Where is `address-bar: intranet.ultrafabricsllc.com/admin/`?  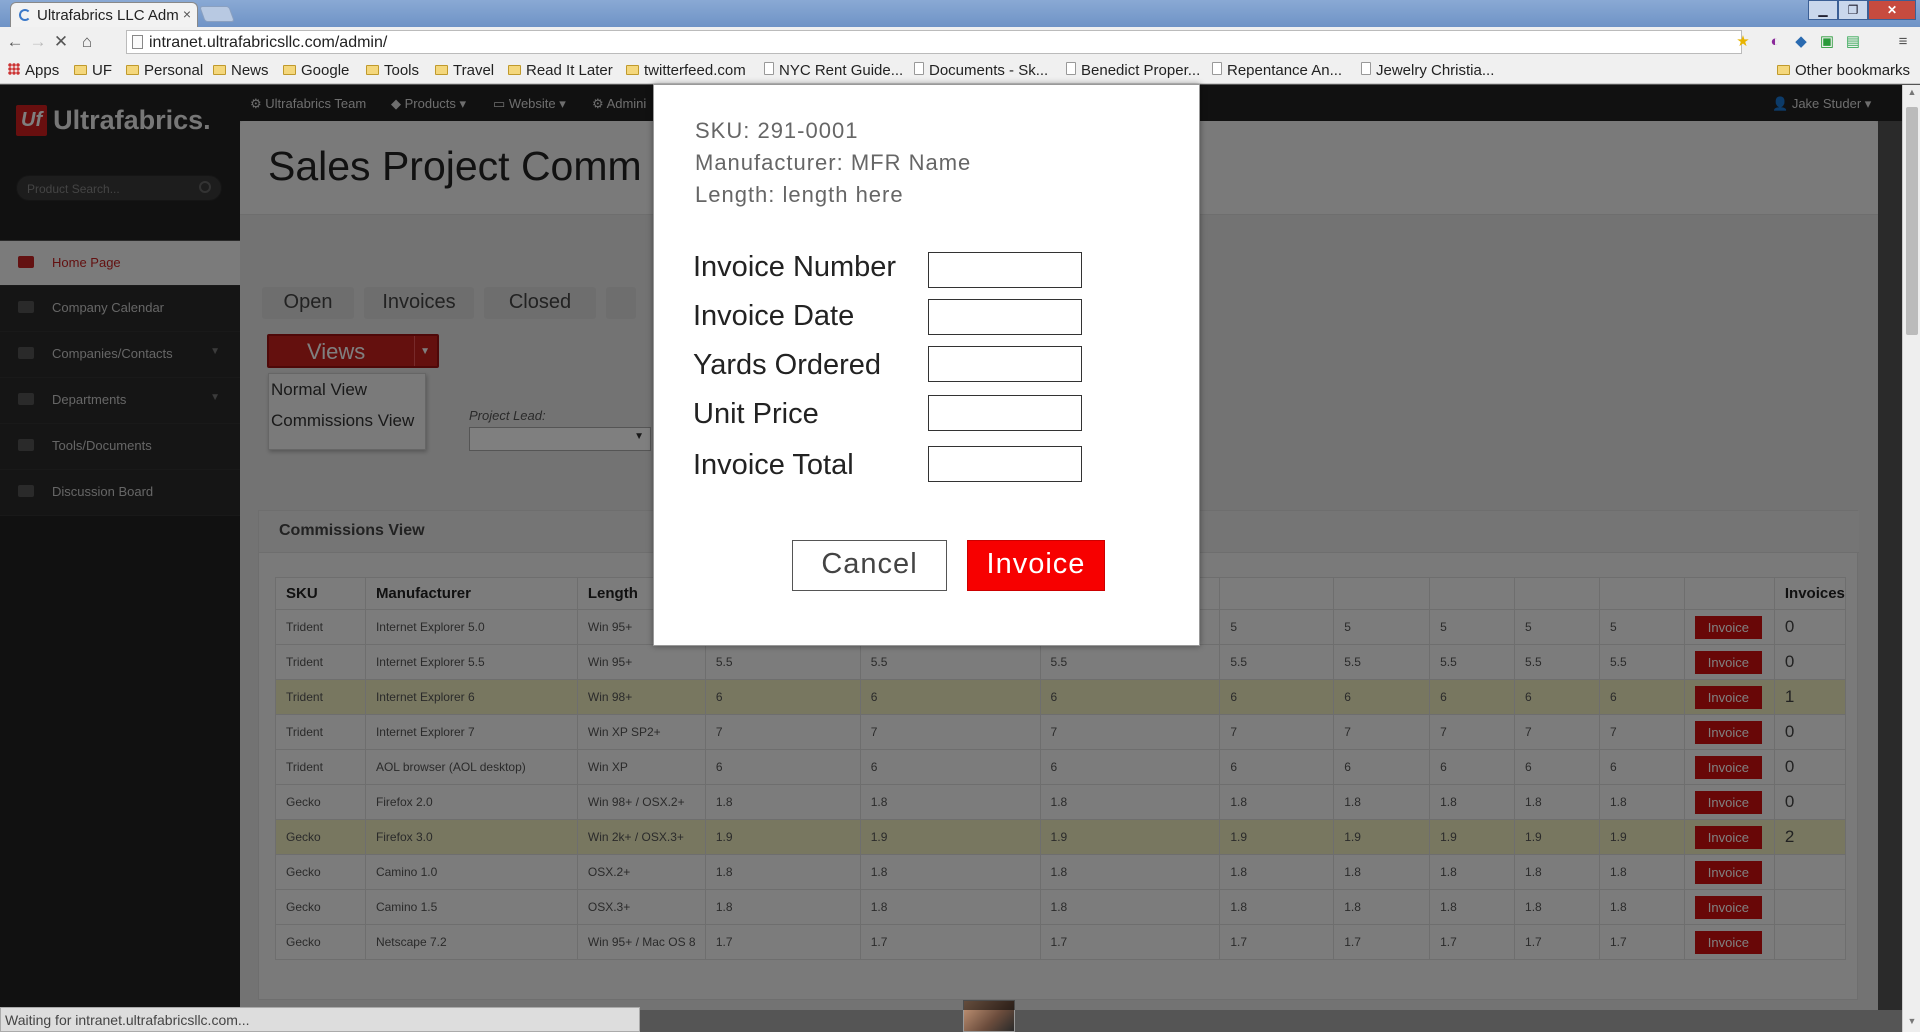 address-bar: intranet.ultrafabricsllc.com/admin/ is located at coordinates (934, 42).